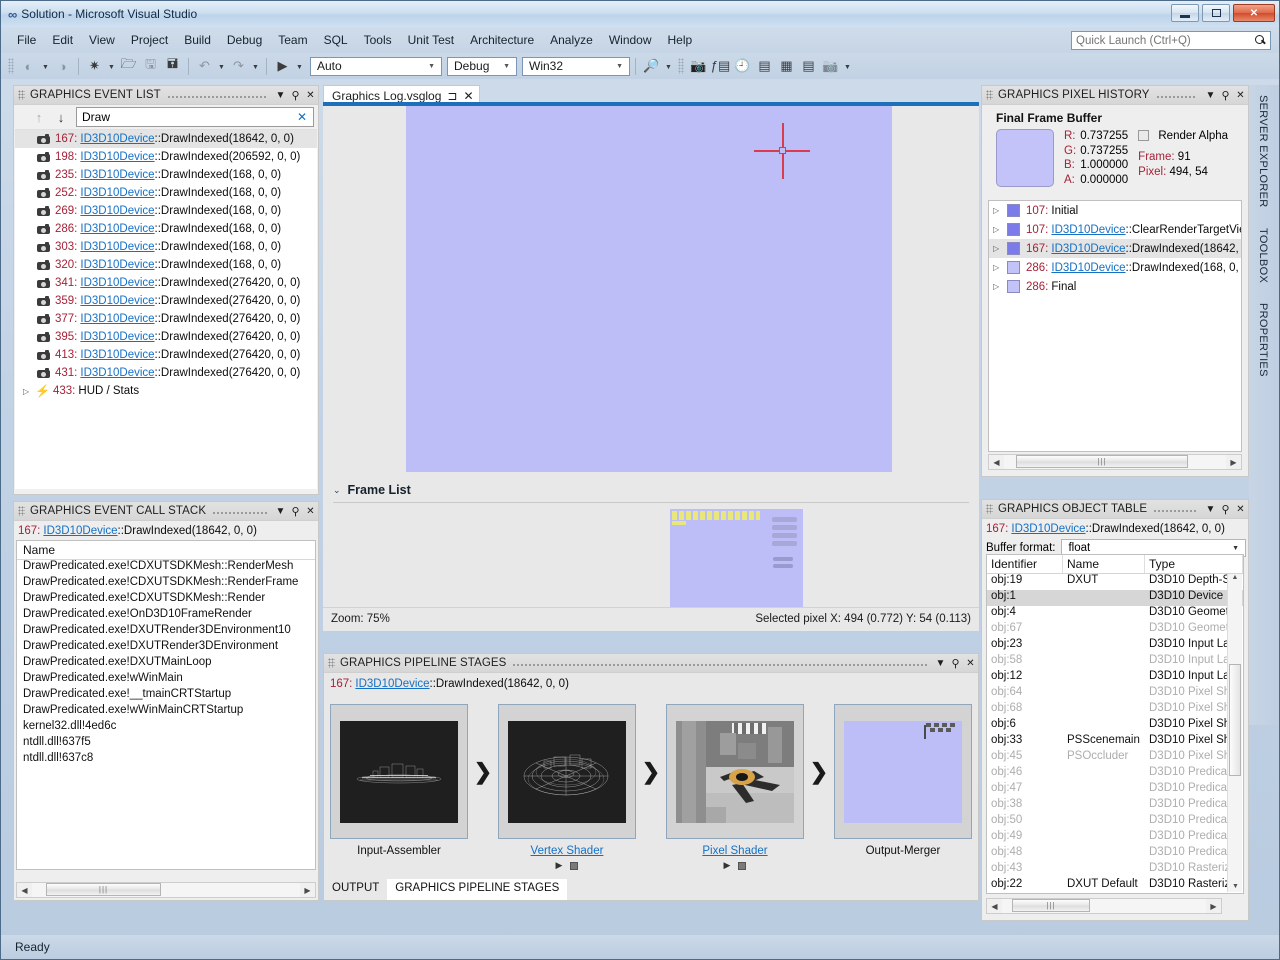  Describe the element at coordinates (1115, 806) in the screenshot. I see `object-table-row: obj:38 D3D10 Predicate` at that location.